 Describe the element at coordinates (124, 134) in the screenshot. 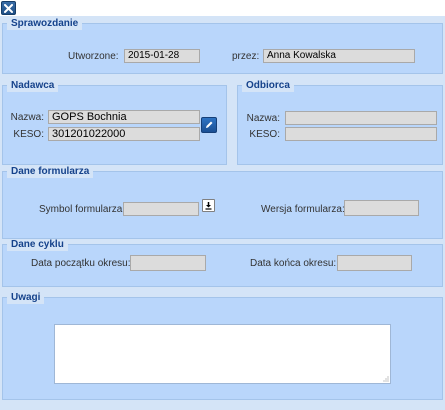

I see `nadawca-keso-field: 301201022000` at that location.